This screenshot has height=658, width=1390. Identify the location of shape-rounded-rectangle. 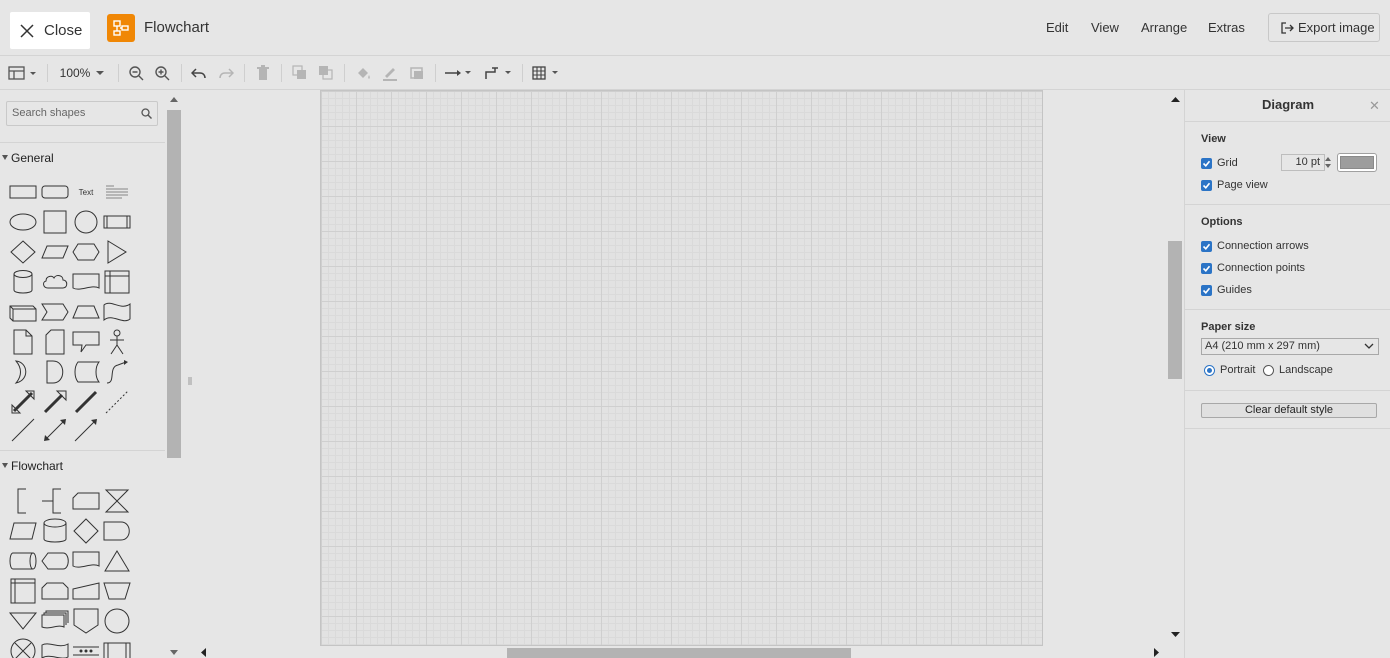
(55, 192).